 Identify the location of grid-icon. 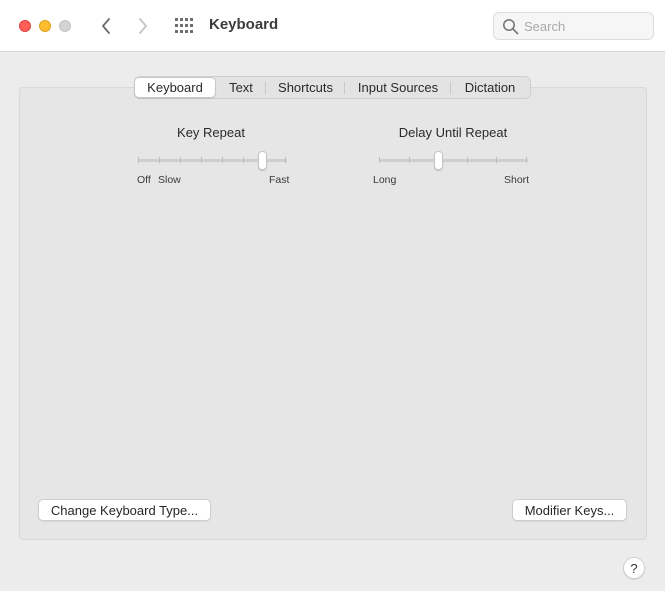
(184, 26).